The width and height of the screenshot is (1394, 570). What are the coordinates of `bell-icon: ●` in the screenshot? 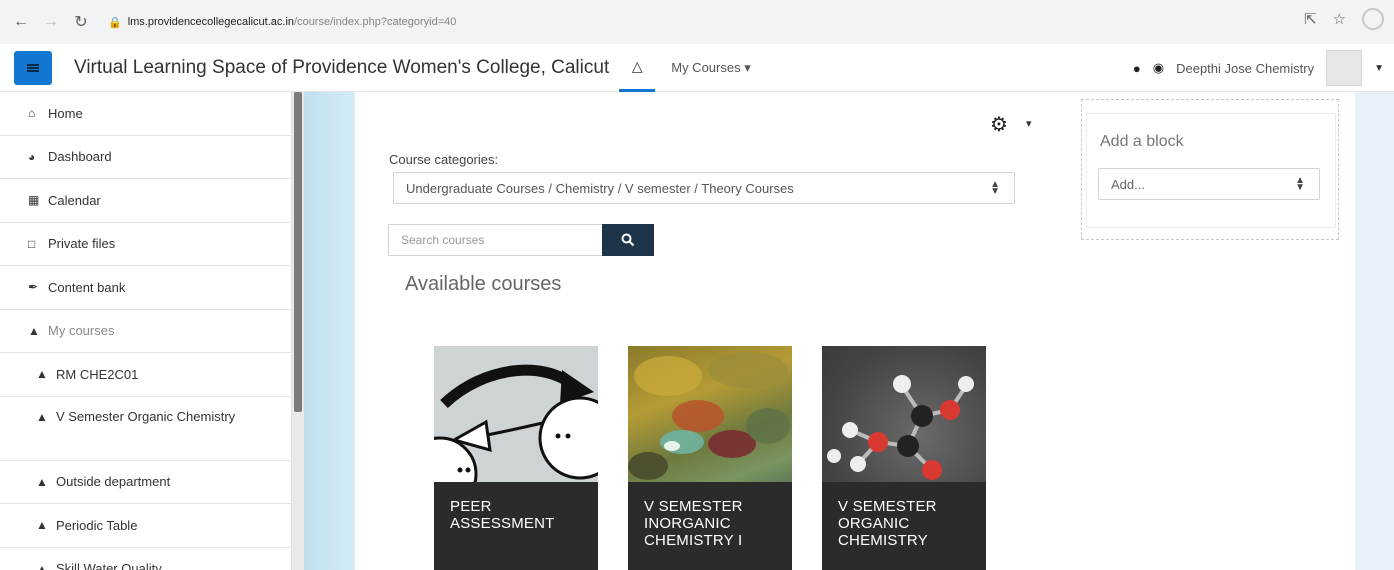 It's located at (1137, 68).